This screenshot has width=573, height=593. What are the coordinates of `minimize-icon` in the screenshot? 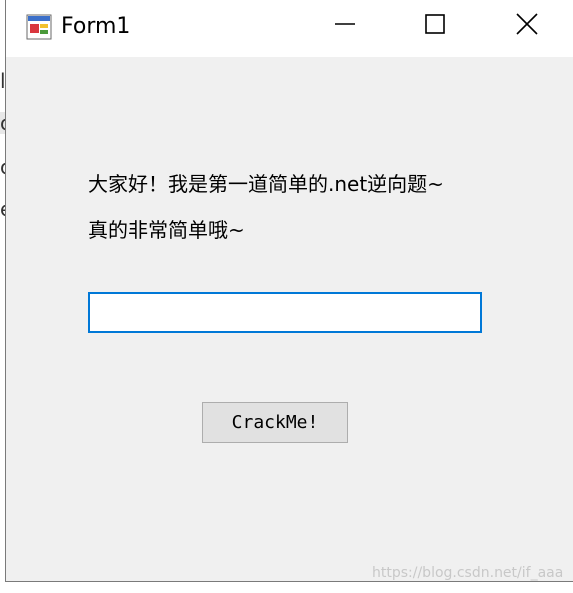 It's located at (345, 26).